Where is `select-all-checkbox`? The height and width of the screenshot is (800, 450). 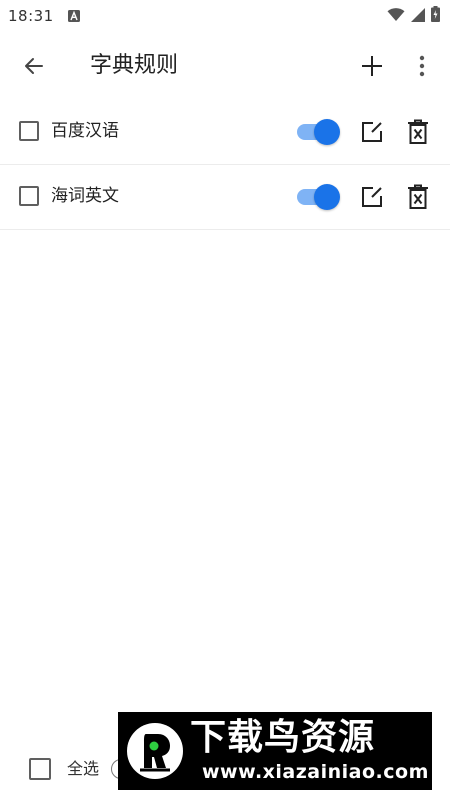 select-all-checkbox is located at coordinates (40, 769).